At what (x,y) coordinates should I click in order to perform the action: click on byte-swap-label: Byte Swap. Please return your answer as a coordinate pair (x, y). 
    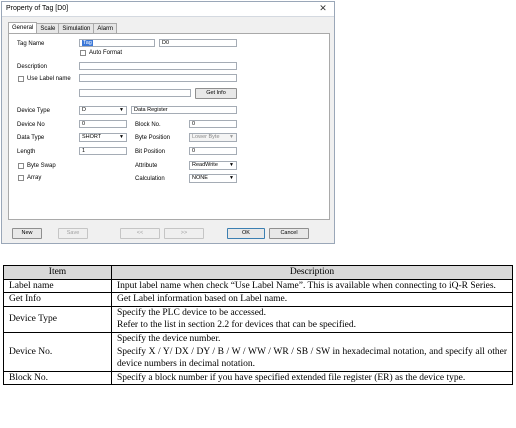
    Looking at the image, I should click on (41, 166).